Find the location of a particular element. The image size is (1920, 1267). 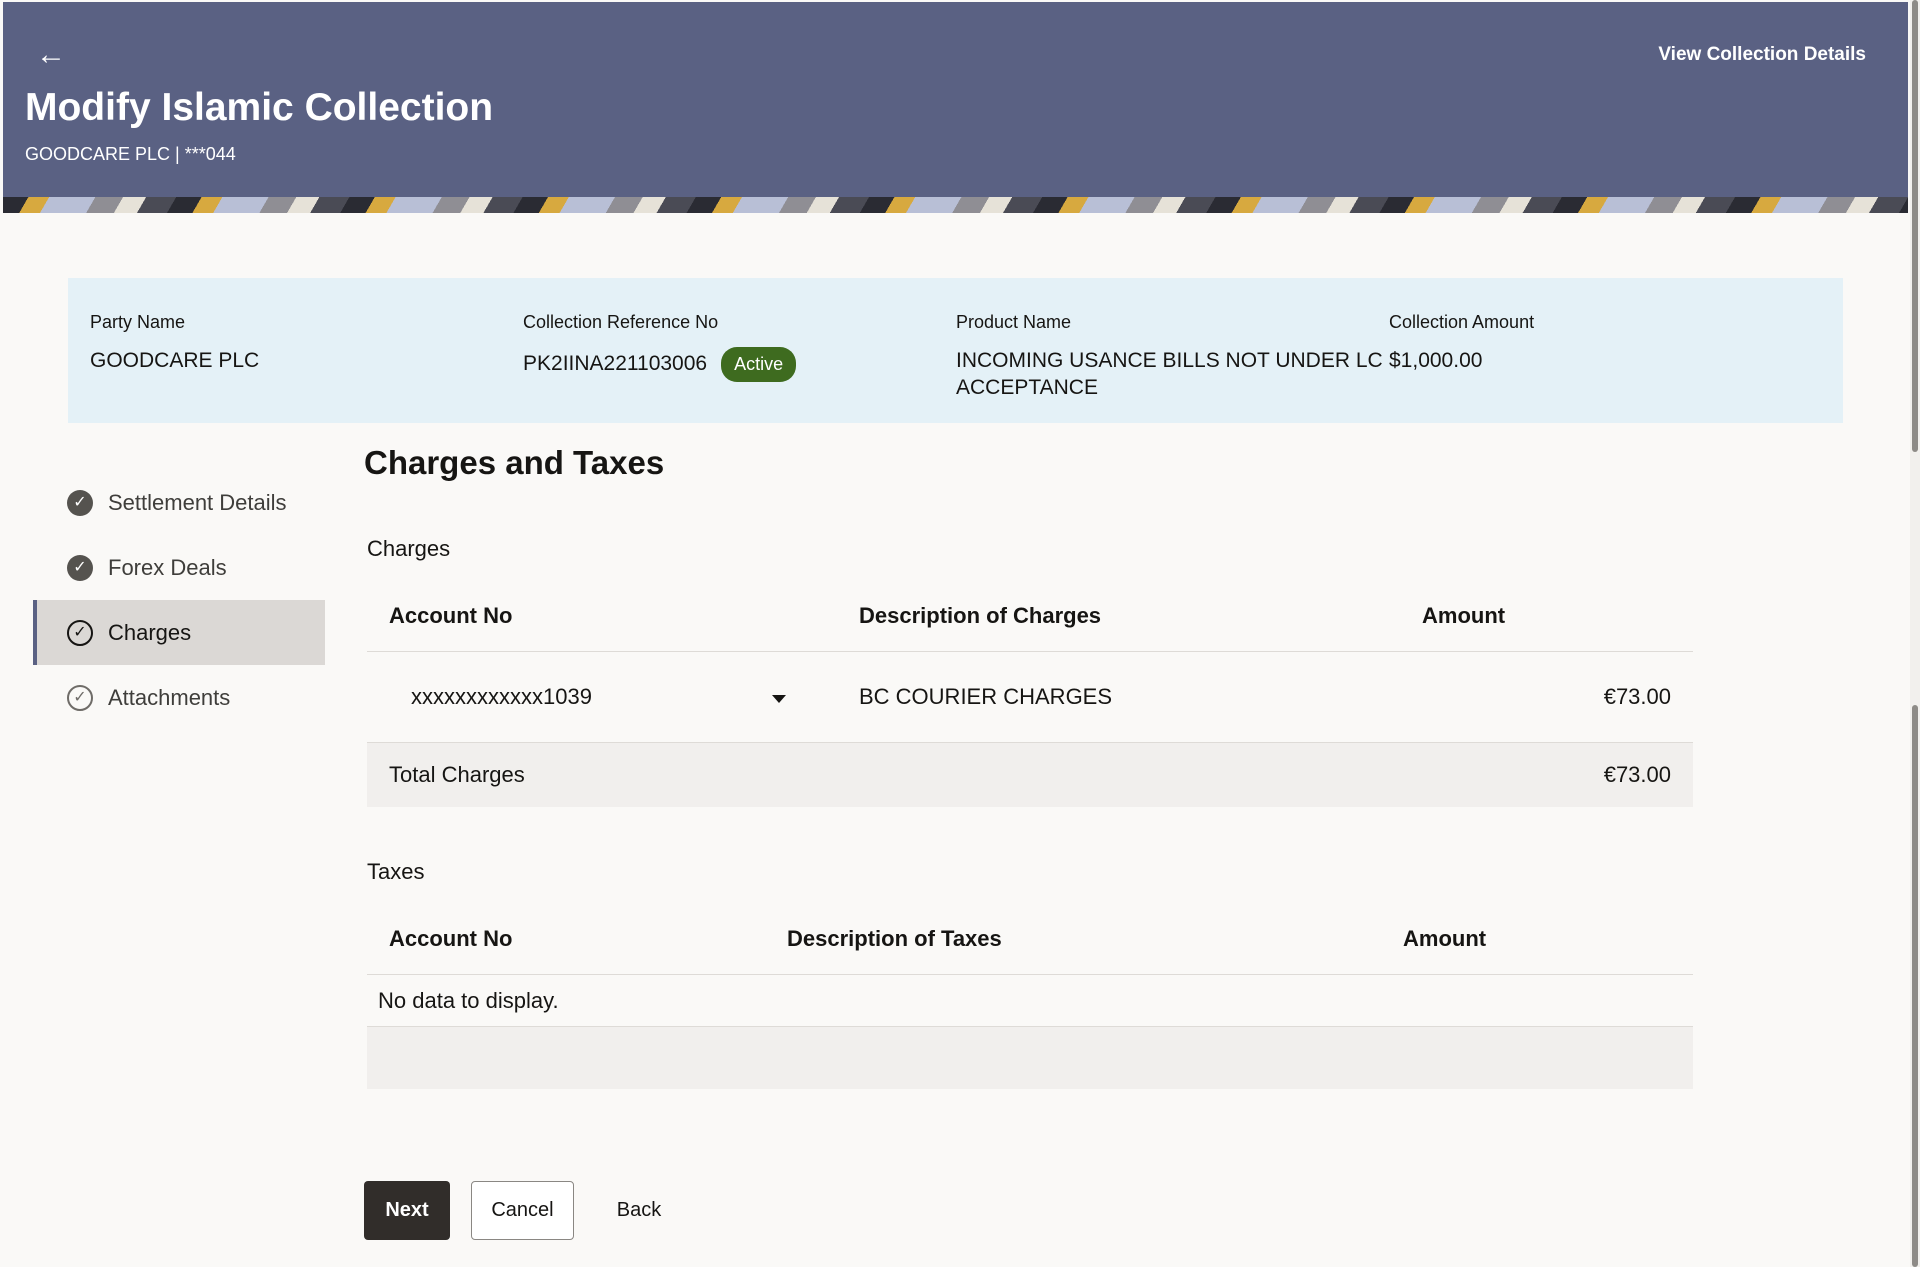

total-charges-label: Total Charges is located at coordinates (457, 774).